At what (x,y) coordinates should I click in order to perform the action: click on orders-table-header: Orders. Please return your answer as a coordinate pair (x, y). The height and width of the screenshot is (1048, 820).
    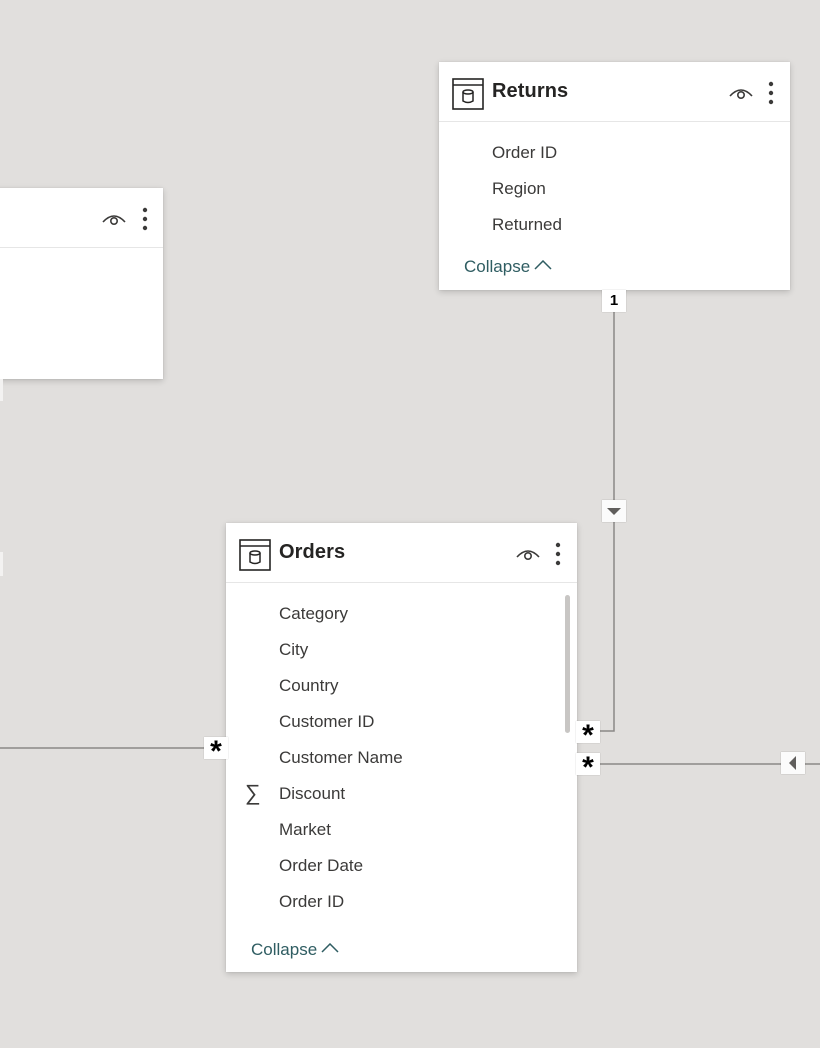
    Looking at the image, I should click on (401, 553).